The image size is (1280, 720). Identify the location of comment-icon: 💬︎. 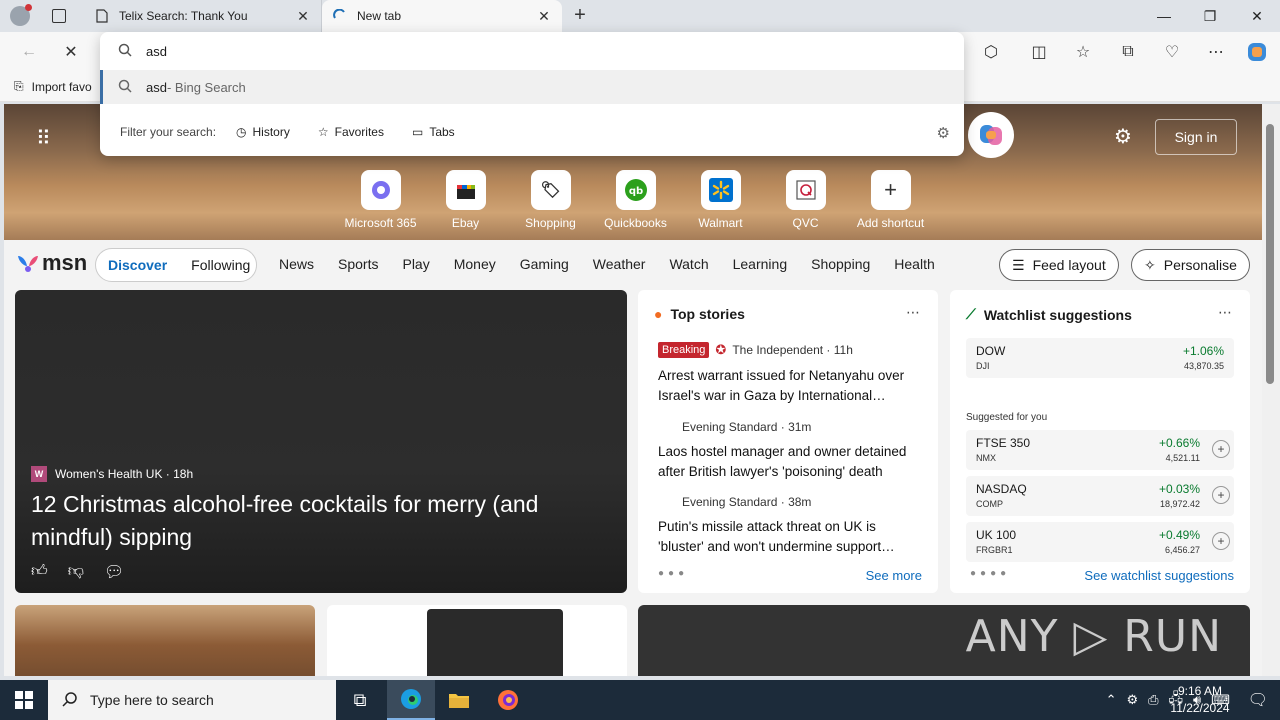
(114, 572).